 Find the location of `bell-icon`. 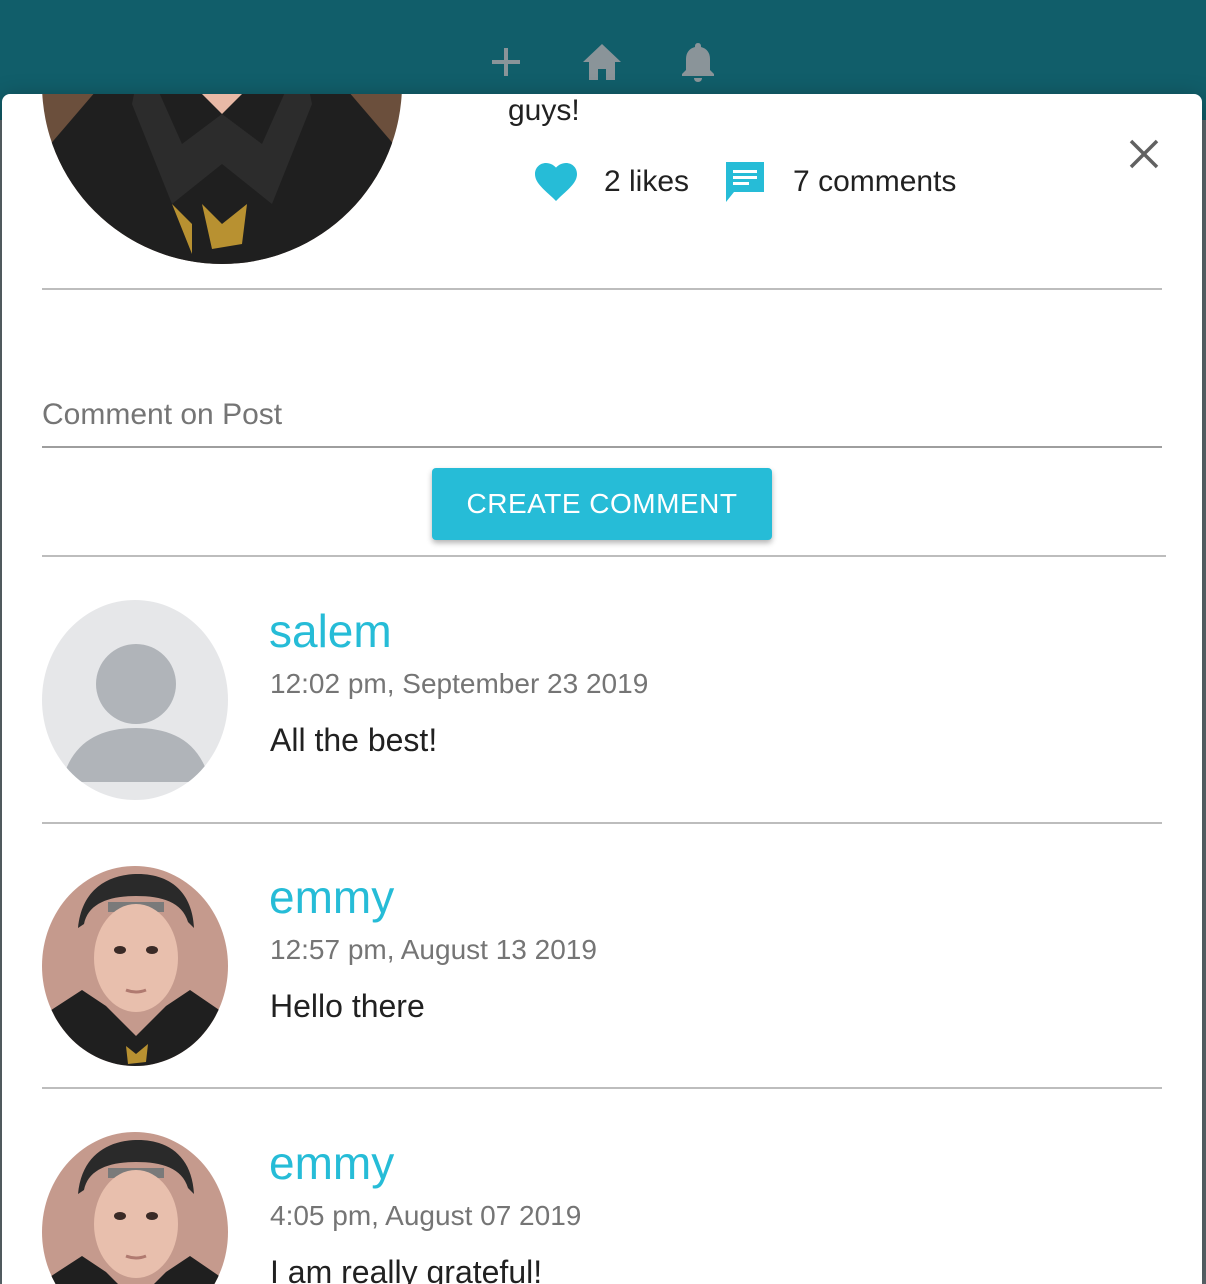

bell-icon is located at coordinates (698, 62).